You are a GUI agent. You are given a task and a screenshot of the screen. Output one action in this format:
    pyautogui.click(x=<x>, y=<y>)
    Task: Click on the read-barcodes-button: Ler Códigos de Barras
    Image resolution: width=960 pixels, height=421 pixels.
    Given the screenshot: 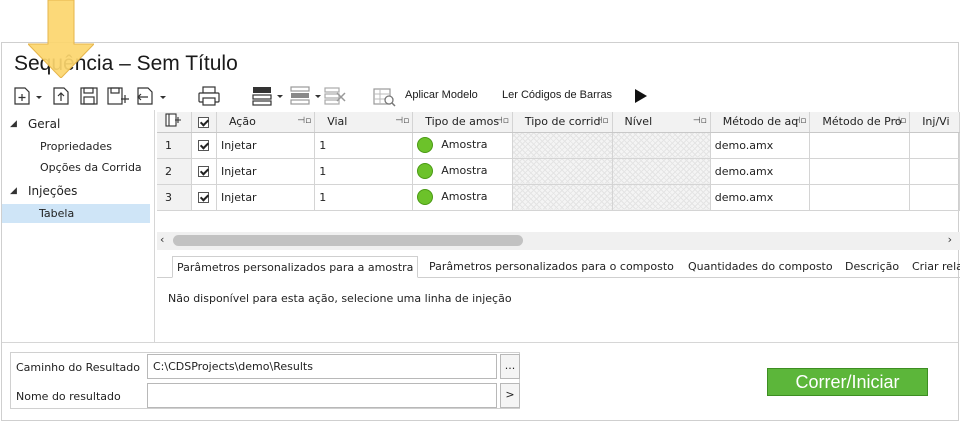 What is the action you would take?
    pyautogui.click(x=557, y=95)
    